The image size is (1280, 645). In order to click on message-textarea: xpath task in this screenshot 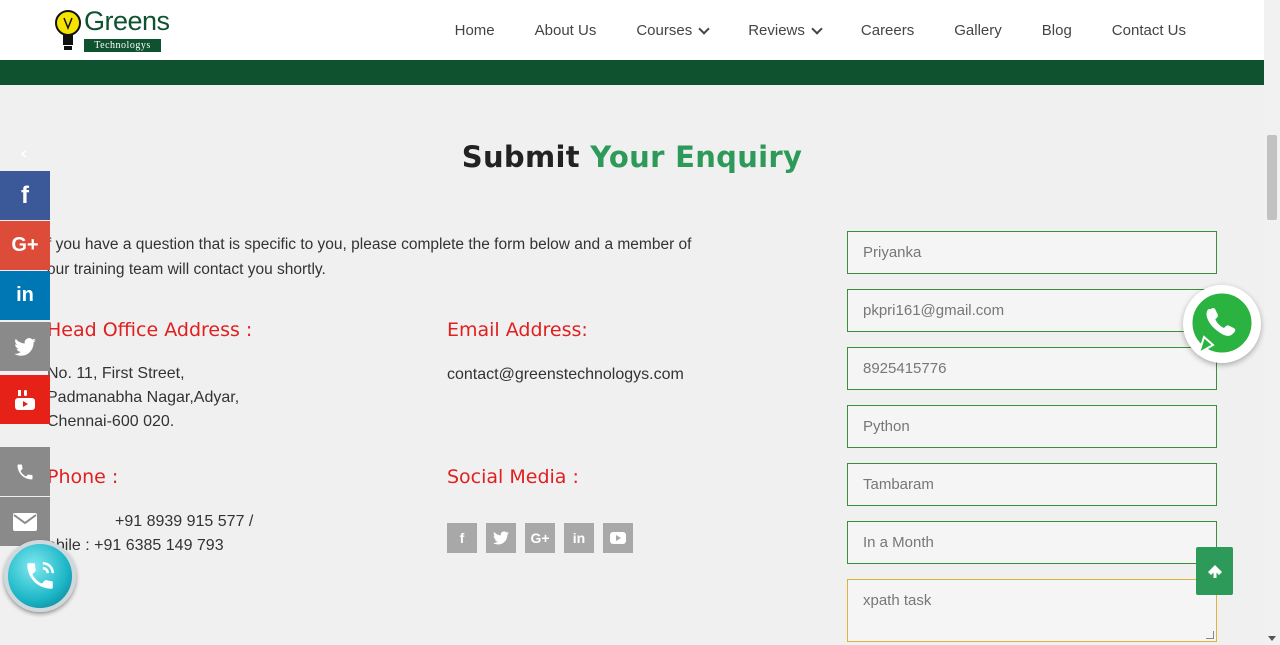, I will do `click(1032, 610)`.